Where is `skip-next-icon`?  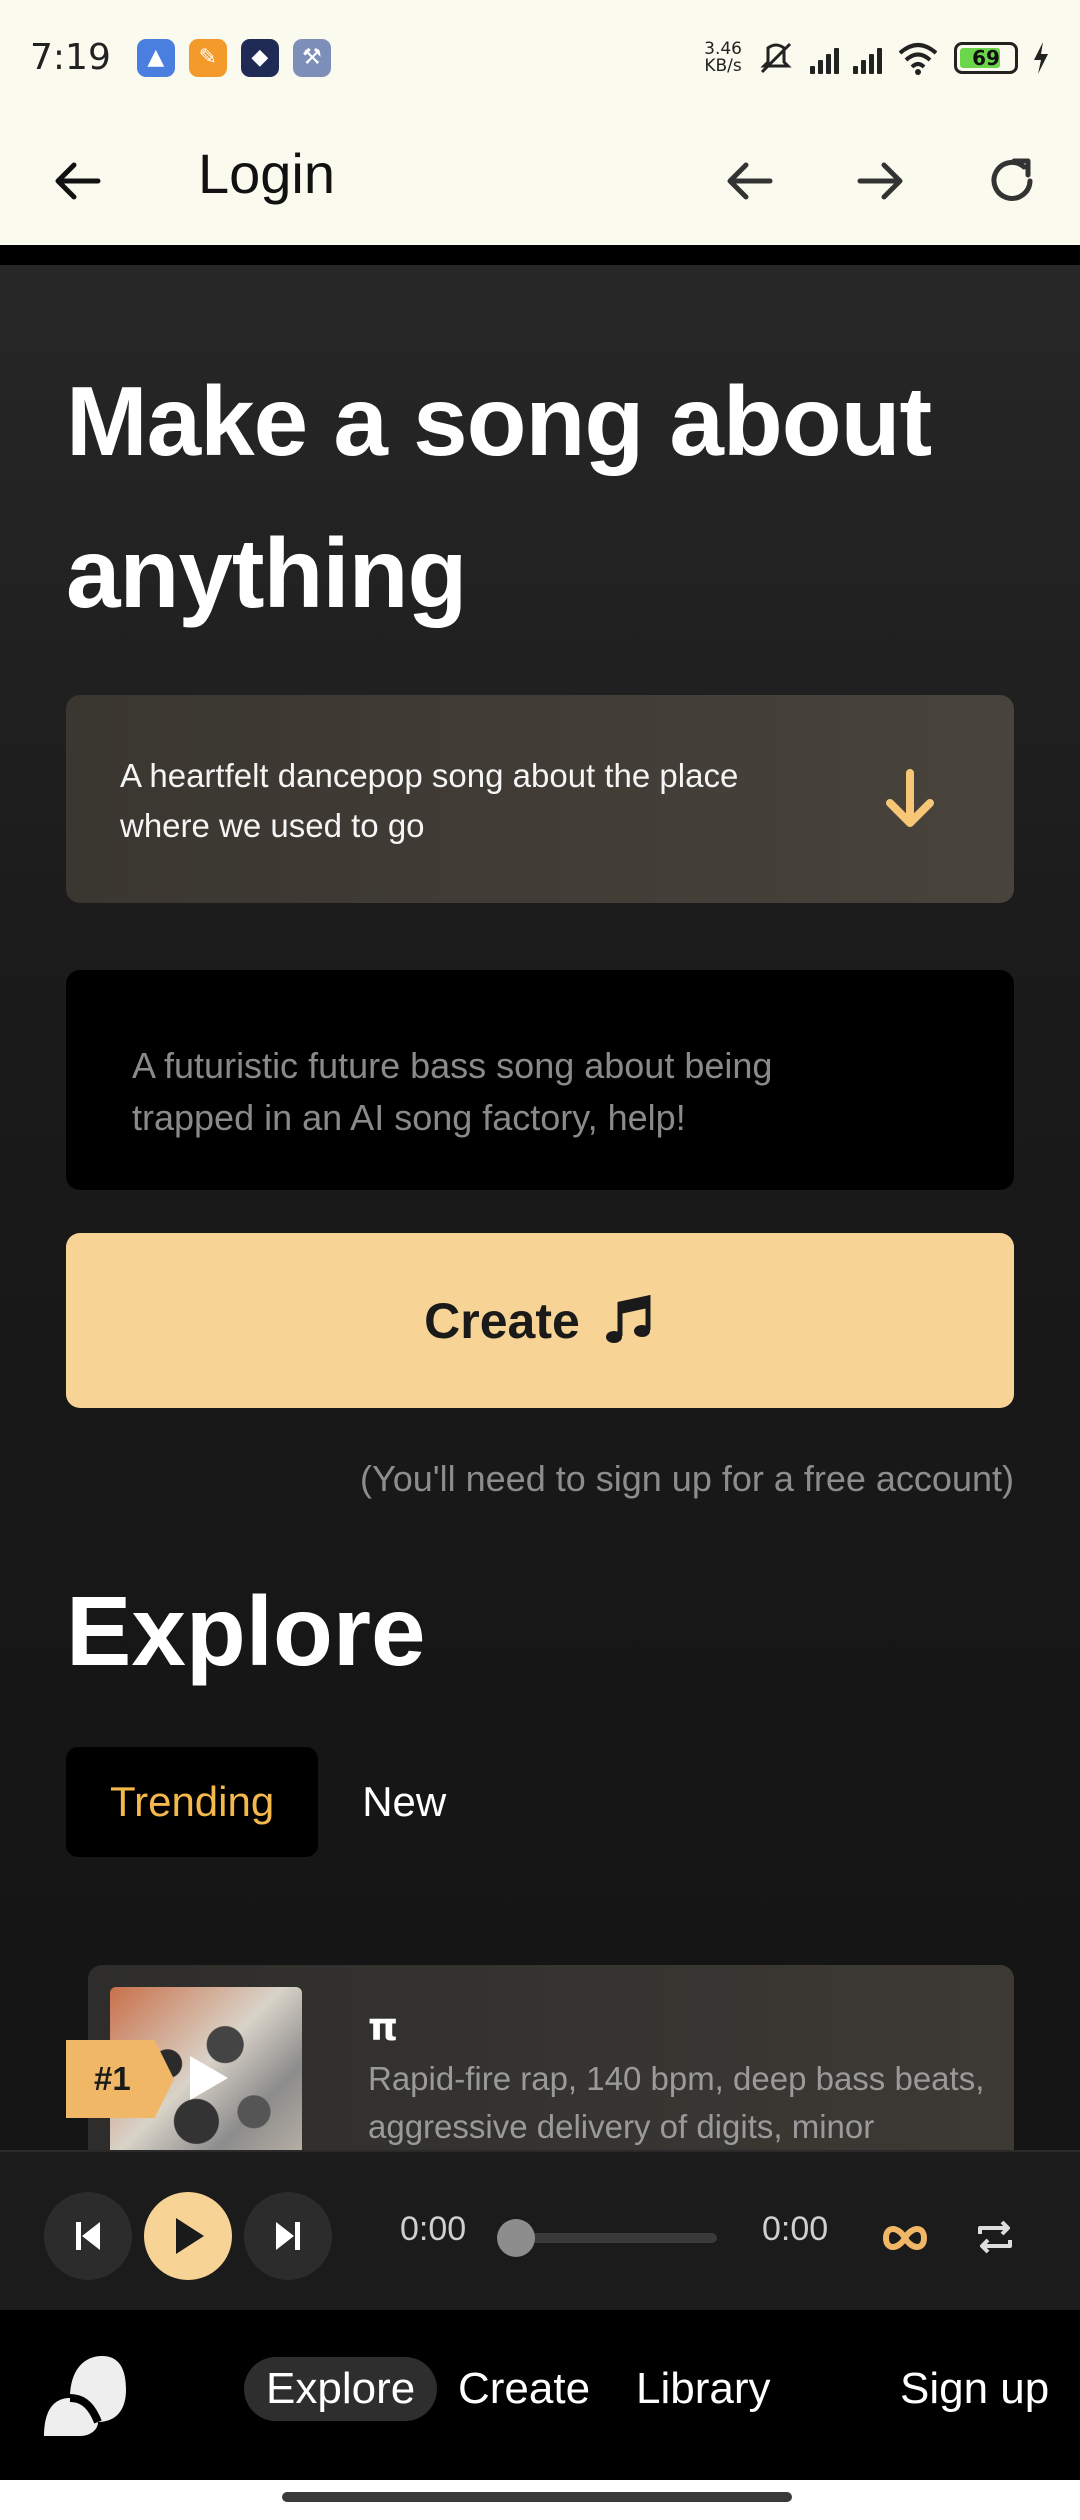
skip-next-icon is located at coordinates (288, 2236).